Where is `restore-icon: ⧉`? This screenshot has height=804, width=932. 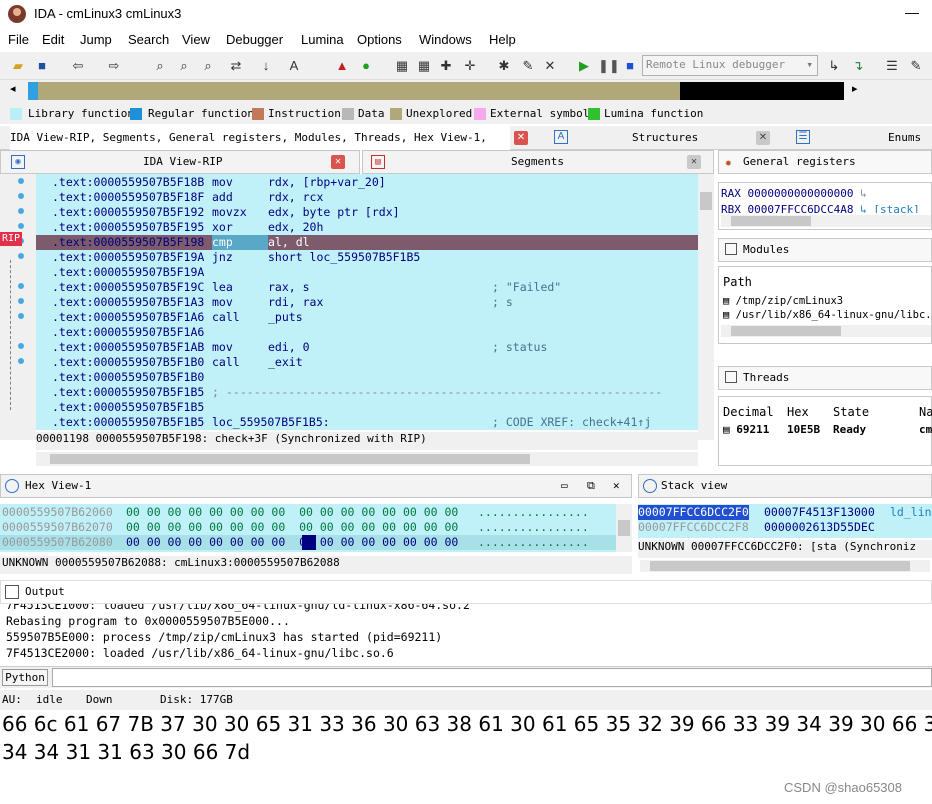
restore-icon: ⧉ is located at coordinates (591, 486).